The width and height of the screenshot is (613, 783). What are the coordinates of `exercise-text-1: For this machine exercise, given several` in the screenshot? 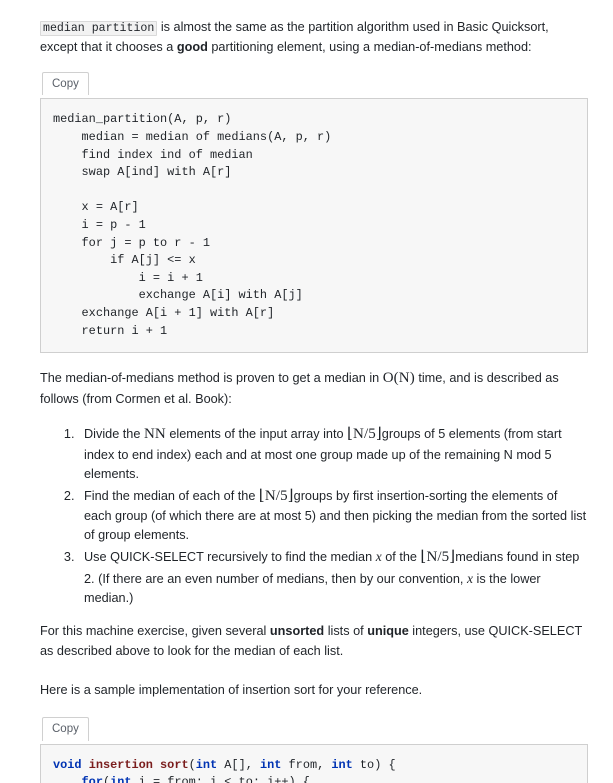 It's located at (155, 631).